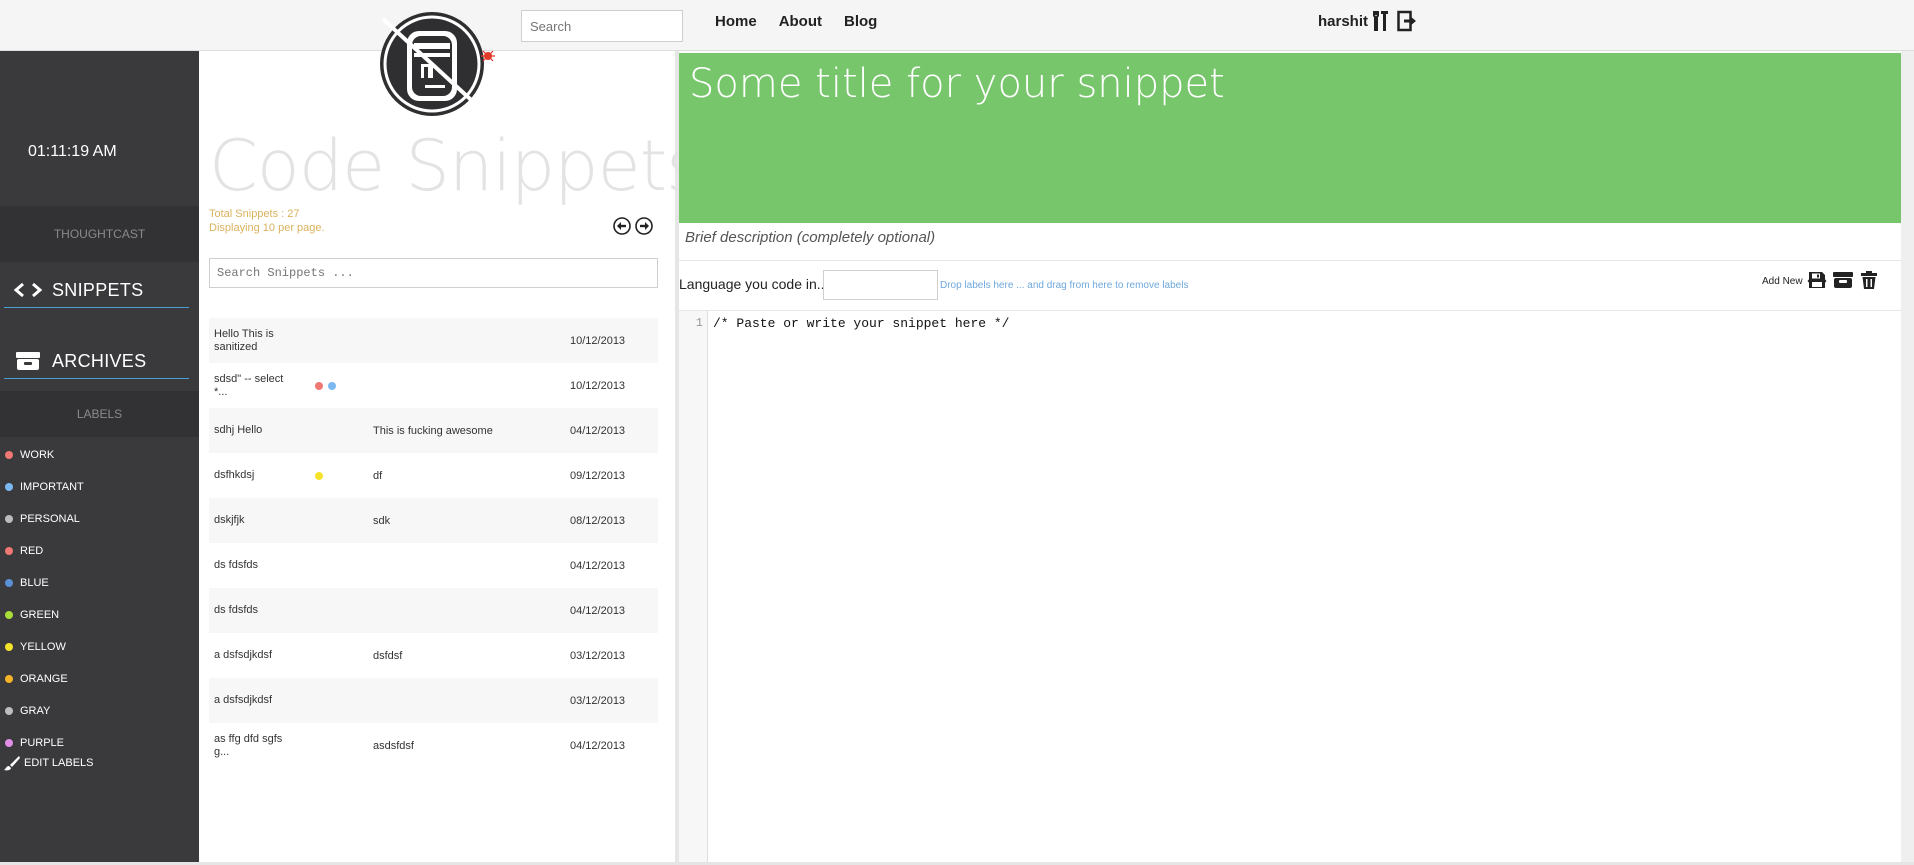 This screenshot has height=865, width=1914. Describe the element at coordinates (99, 647) in the screenshot. I see `sidebar-label-yellow: YELLOW` at that location.